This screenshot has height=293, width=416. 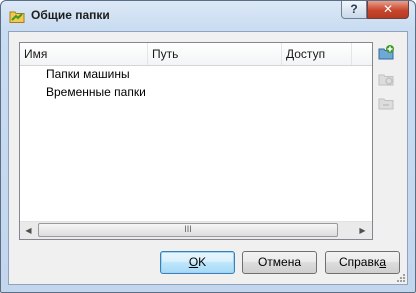 I want to click on scrollbar-thumb: III, so click(x=188, y=230).